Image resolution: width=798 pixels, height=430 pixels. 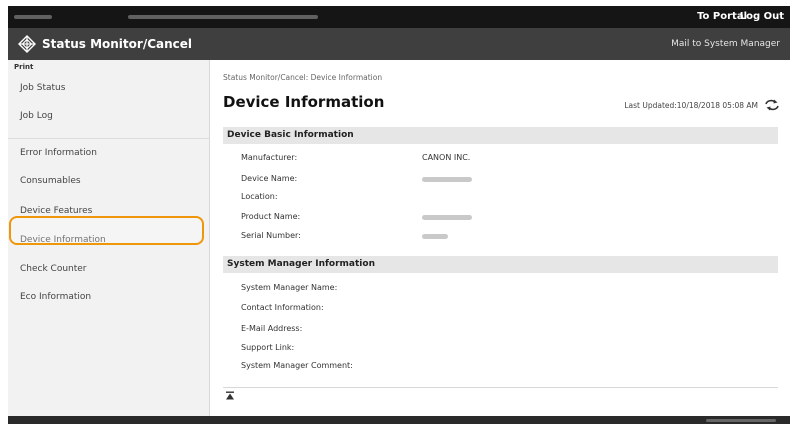 What do you see at coordinates (24, 67) in the screenshot?
I see `sidebar-heading: Print` at bounding box center [24, 67].